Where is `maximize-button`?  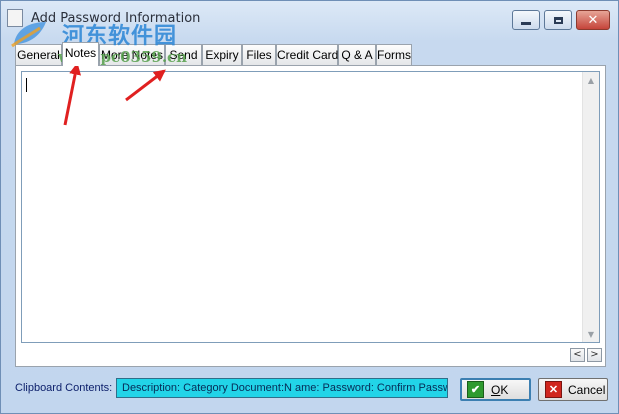
maximize-button is located at coordinates (558, 20).